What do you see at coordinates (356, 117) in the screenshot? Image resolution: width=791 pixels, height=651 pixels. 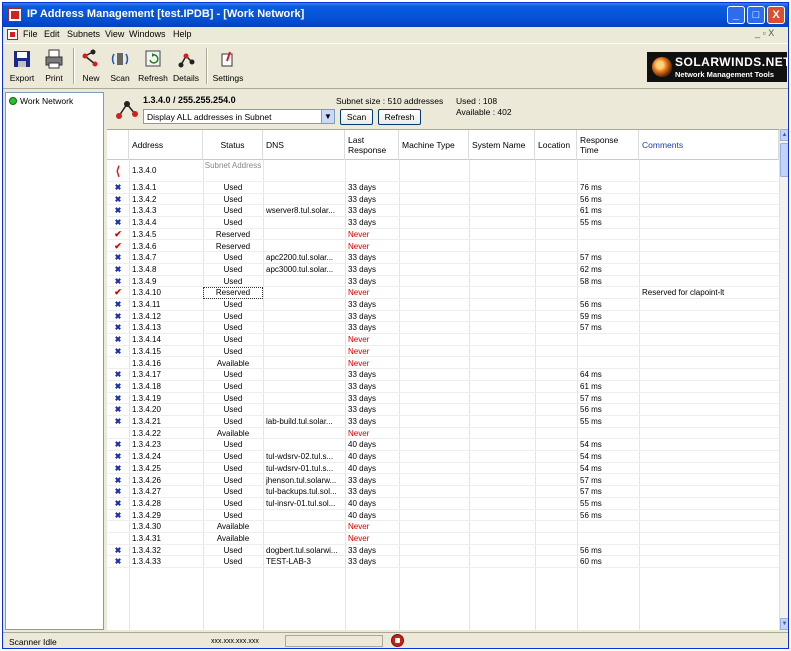 I see `scan-subnet-button: Scan` at bounding box center [356, 117].